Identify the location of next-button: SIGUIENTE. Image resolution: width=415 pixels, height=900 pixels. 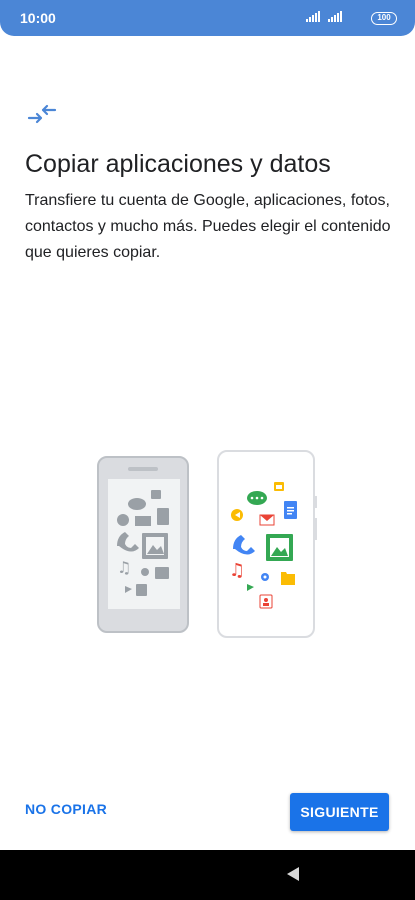
(339, 812).